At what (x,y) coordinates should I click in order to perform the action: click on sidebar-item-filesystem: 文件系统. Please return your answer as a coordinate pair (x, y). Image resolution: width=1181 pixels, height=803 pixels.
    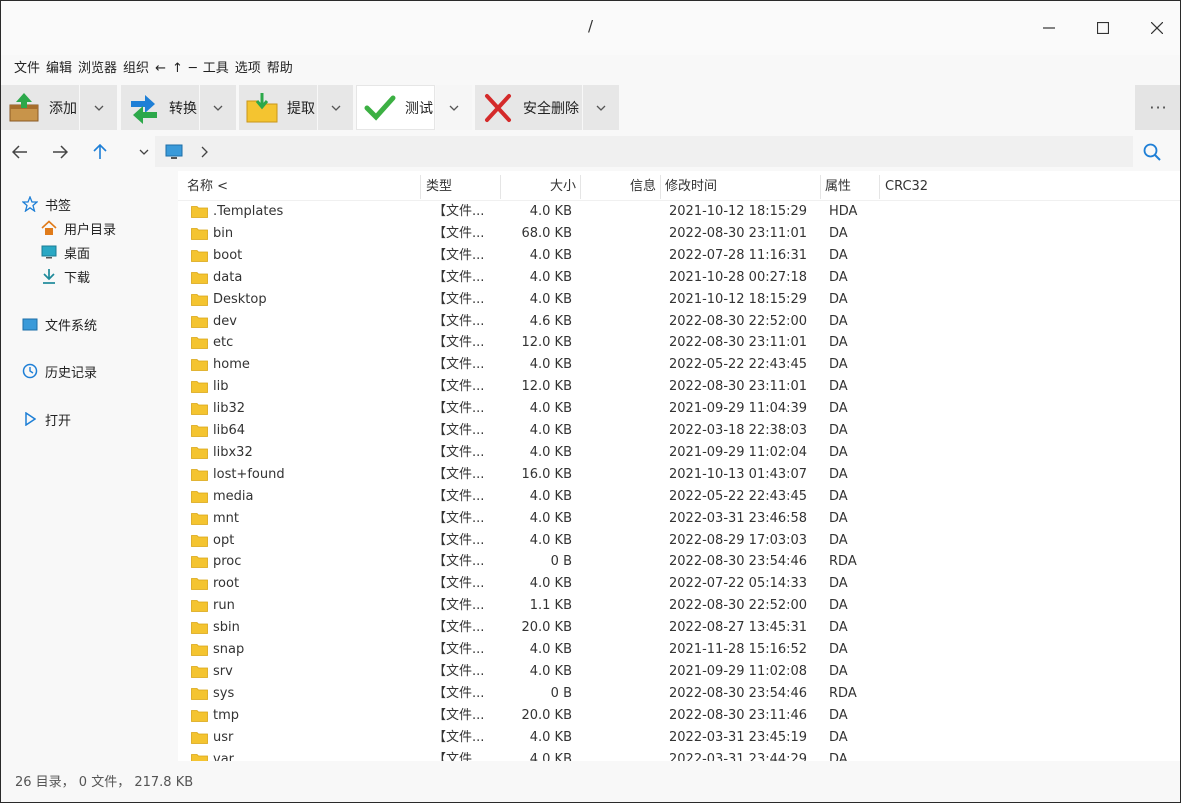
    Looking at the image, I should click on (59, 324).